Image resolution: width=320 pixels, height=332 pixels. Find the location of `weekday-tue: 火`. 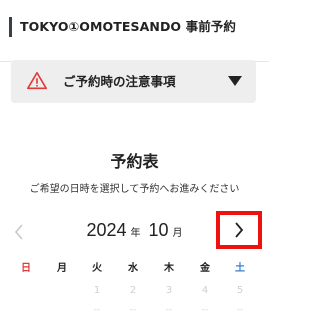

weekday-tue: 火 is located at coordinates (97, 268).